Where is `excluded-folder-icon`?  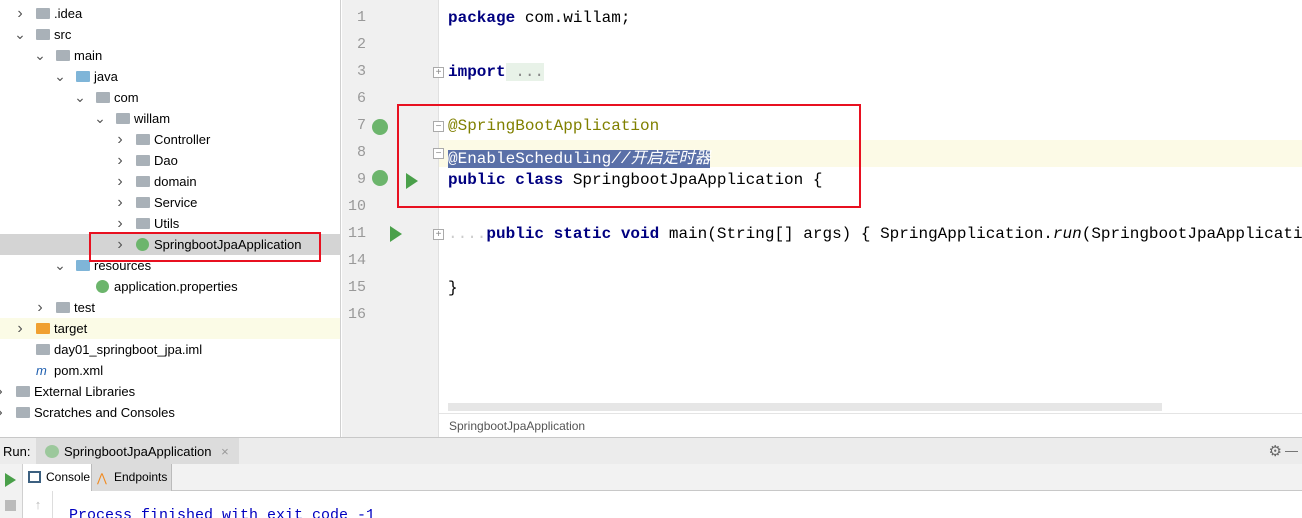
excluded-folder-icon is located at coordinates (43, 328).